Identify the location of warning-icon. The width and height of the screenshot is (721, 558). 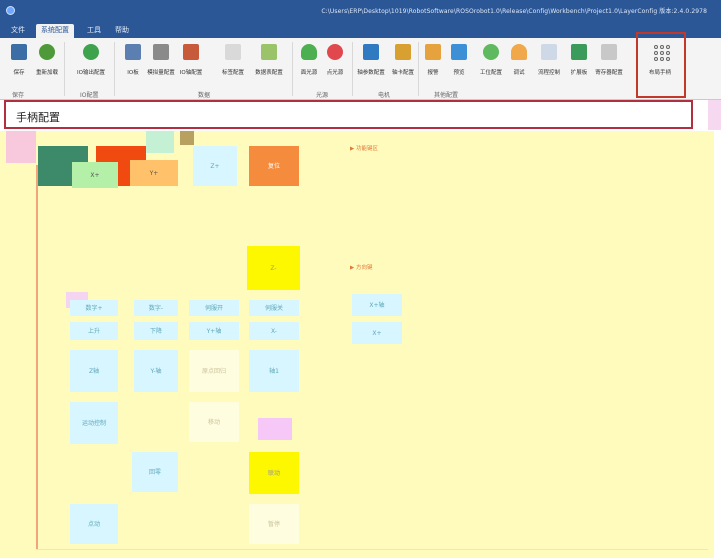
(433, 52).